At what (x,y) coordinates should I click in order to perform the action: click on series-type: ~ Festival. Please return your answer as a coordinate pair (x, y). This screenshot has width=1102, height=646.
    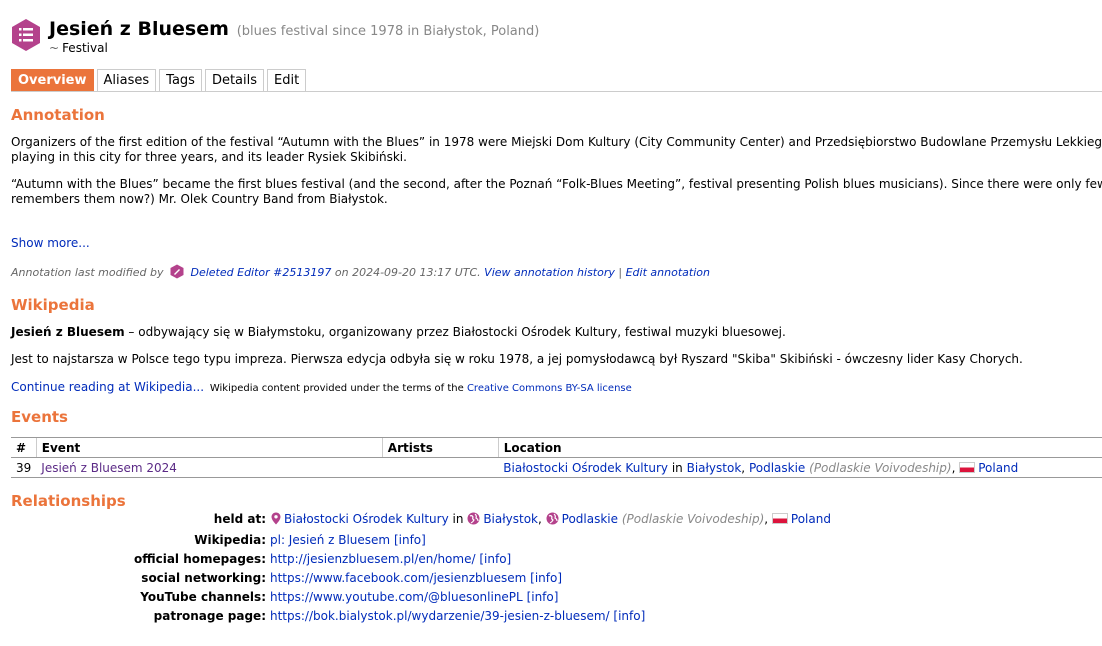
    Looking at the image, I should click on (78, 48).